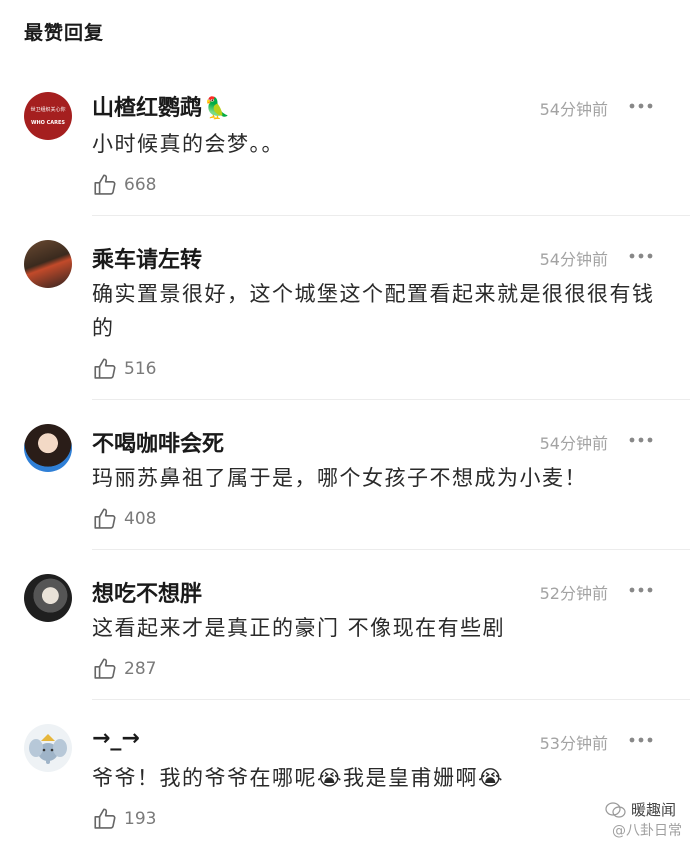 Image resolution: width=690 pixels, height=844 pixels. Describe the element at coordinates (217, 108) in the screenshot. I see `parrot-emoji: 🦜` at that location.